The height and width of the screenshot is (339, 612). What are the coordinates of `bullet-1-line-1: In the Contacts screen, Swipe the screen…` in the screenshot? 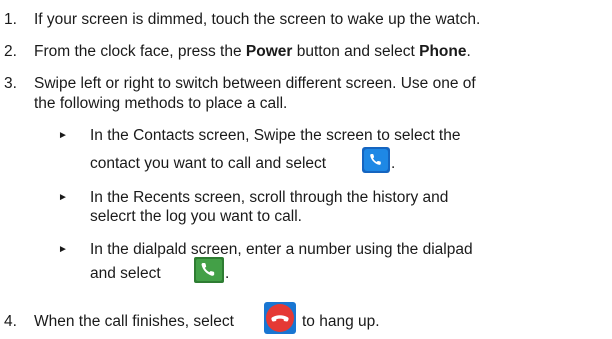 It's located at (275, 135).